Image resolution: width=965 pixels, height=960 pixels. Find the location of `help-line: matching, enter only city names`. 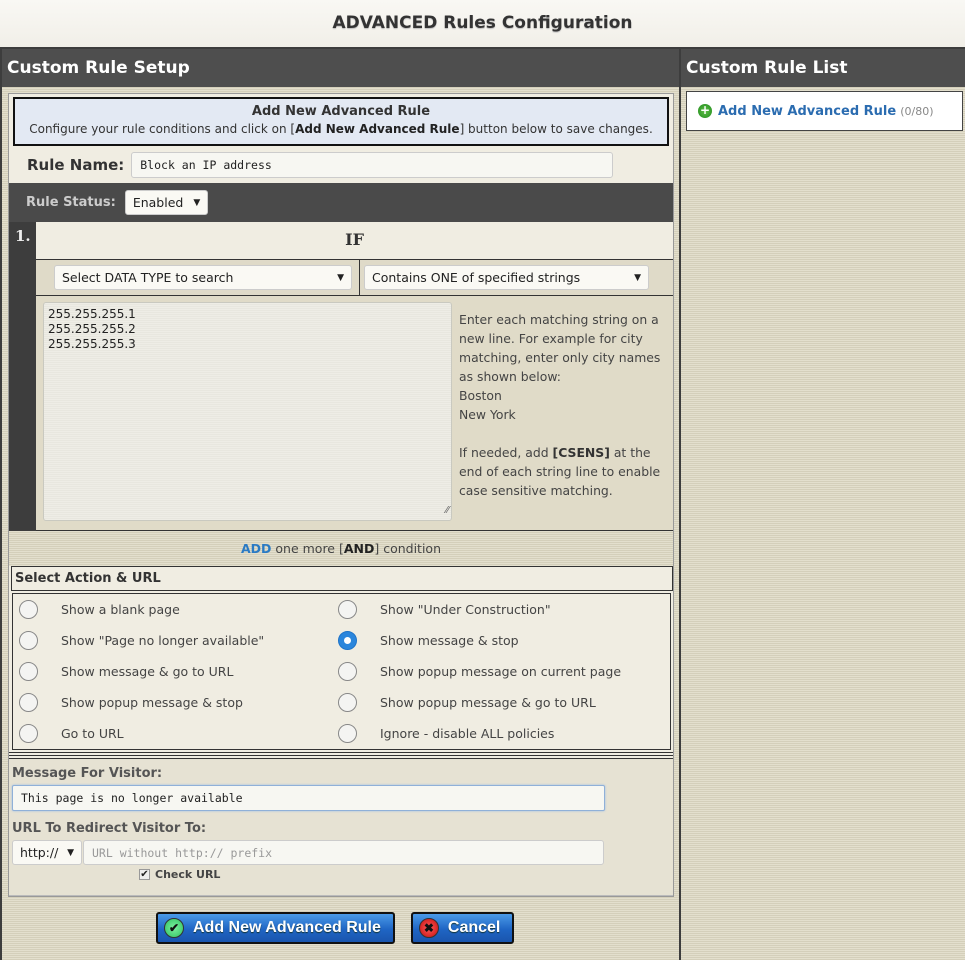

help-line: matching, enter only city names is located at coordinates (560, 357).